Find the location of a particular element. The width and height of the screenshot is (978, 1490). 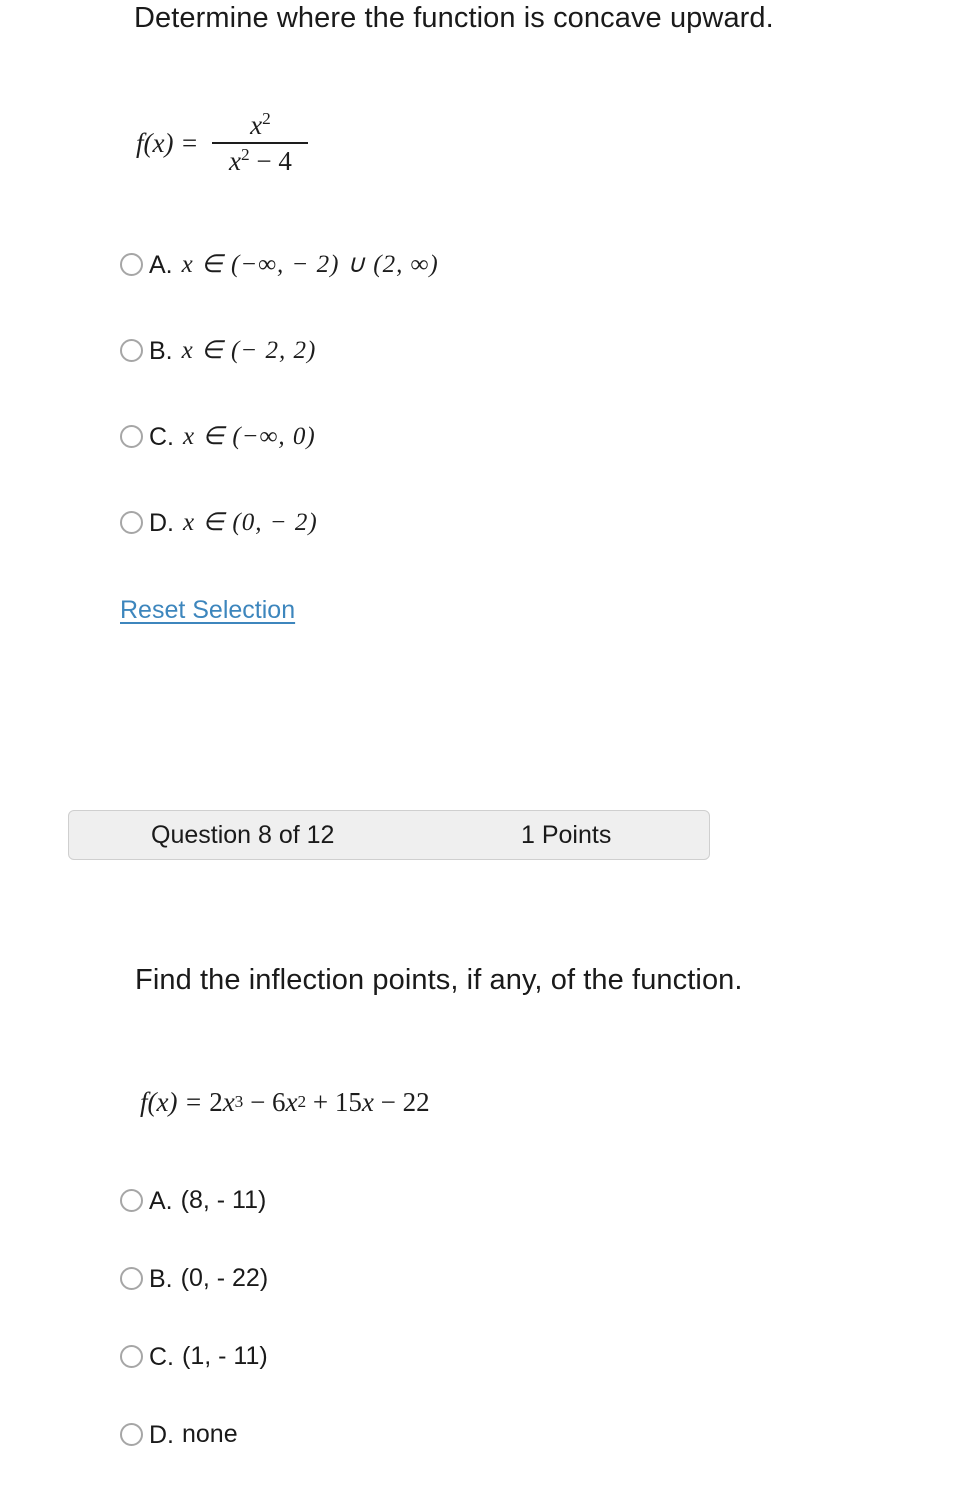

option-value-d: none is located at coordinates (210, 1433).